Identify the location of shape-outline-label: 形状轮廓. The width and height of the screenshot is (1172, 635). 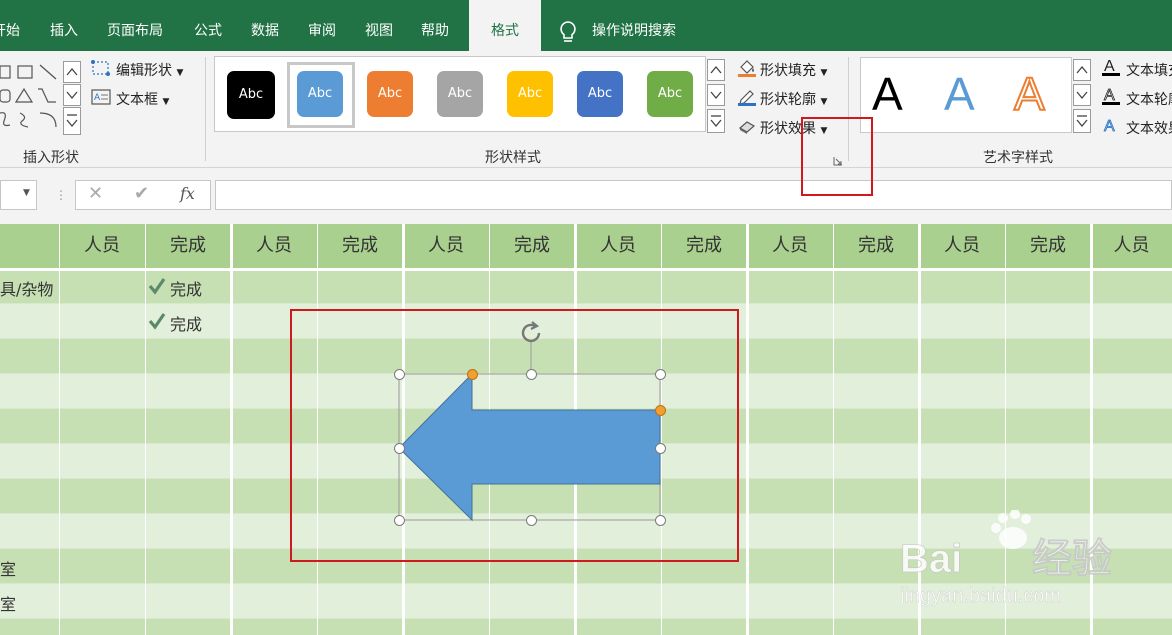
(788, 100).